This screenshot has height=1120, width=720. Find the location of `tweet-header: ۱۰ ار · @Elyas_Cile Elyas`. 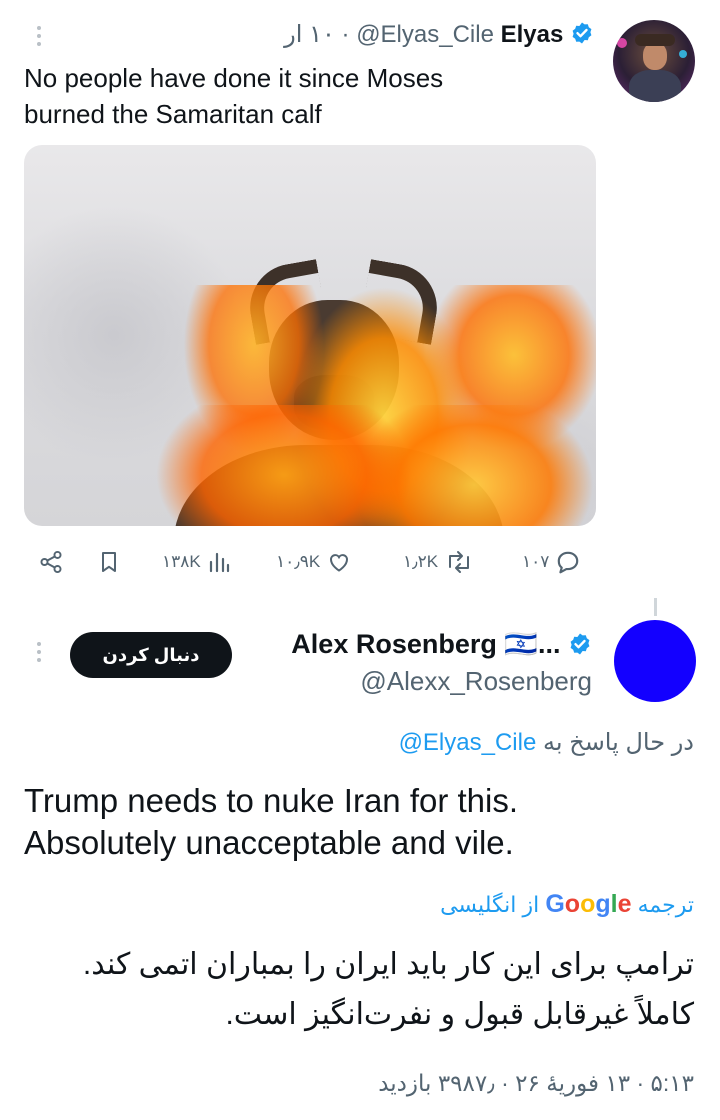

tweet-header: ۱۰ ار · @Elyas_Cile Elyas is located at coordinates (439, 34).